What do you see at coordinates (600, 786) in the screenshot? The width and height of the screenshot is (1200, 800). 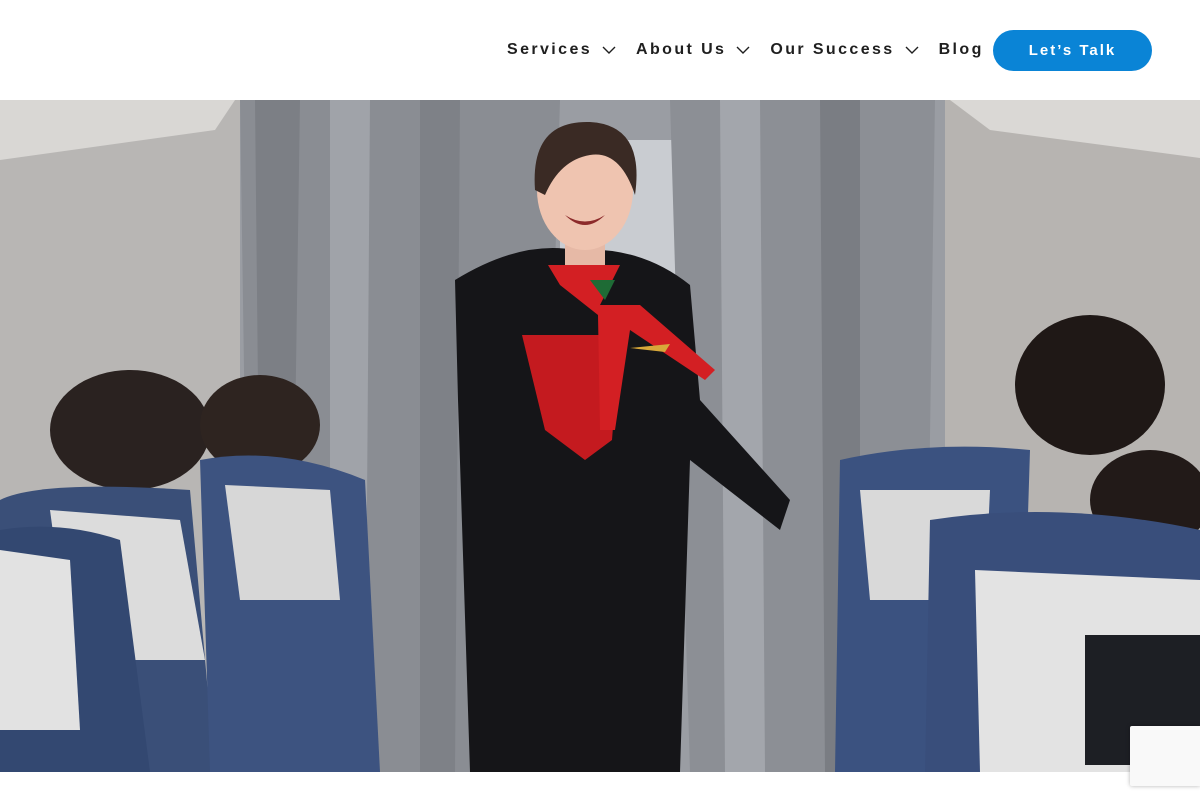 I see `page-bottom-area` at bounding box center [600, 786].